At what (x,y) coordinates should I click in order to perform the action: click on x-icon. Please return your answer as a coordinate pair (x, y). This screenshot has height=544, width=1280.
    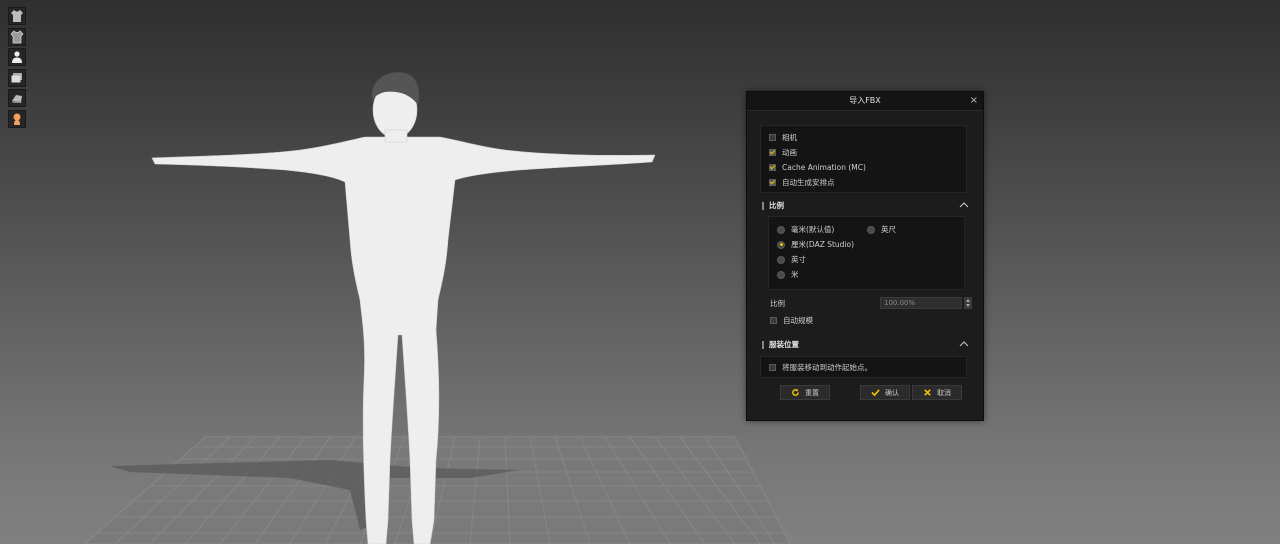
    Looking at the image, I should click on (927, 392).